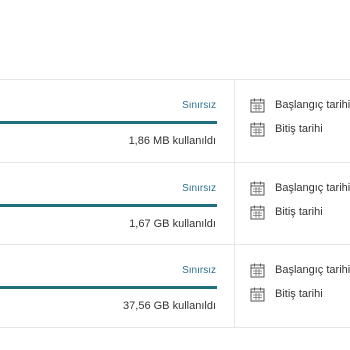 The width and height of the screenshot is (350, 350). I want to click on divider, so click(175, 327).